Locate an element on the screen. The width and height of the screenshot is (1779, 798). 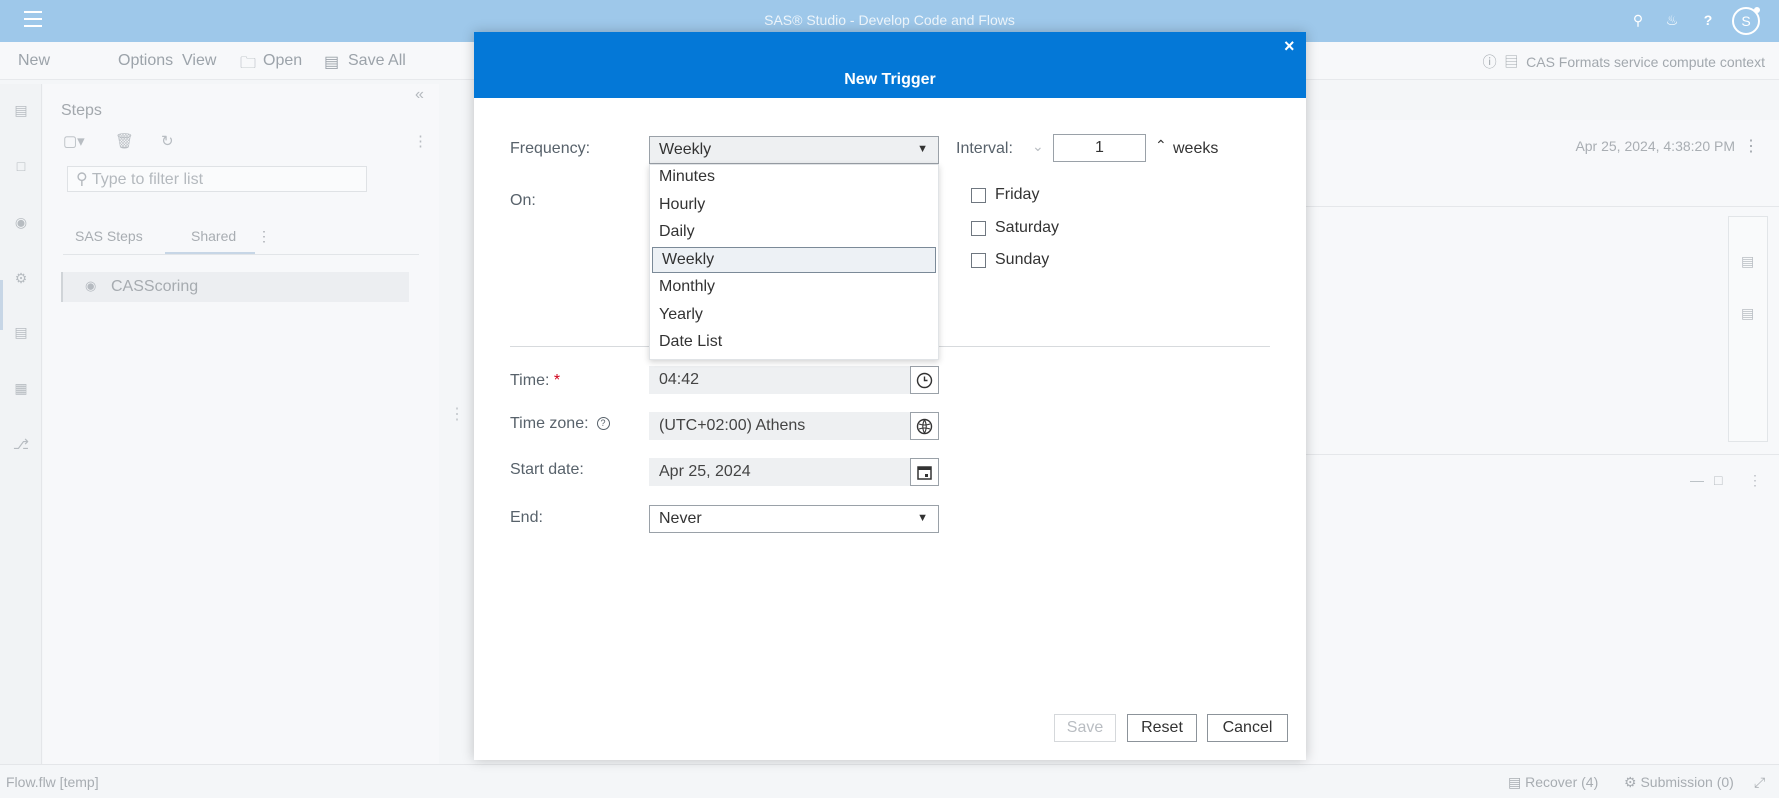
clock-icon is located at coordinates (924, 380).